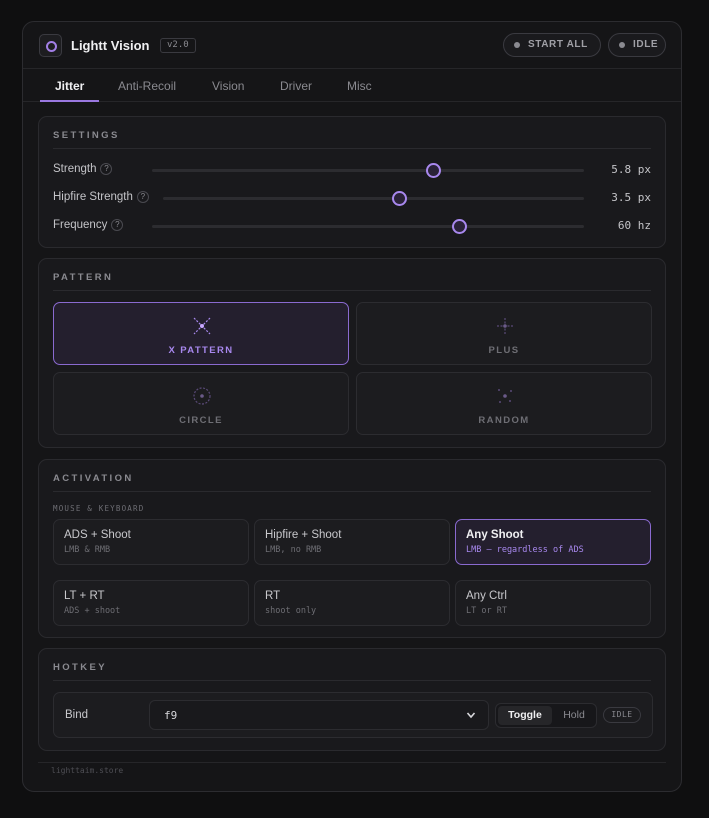 This screenshot has width=709, height=818. I want to click on activation-option-title: ADS + Shoot, so click(97, 535).